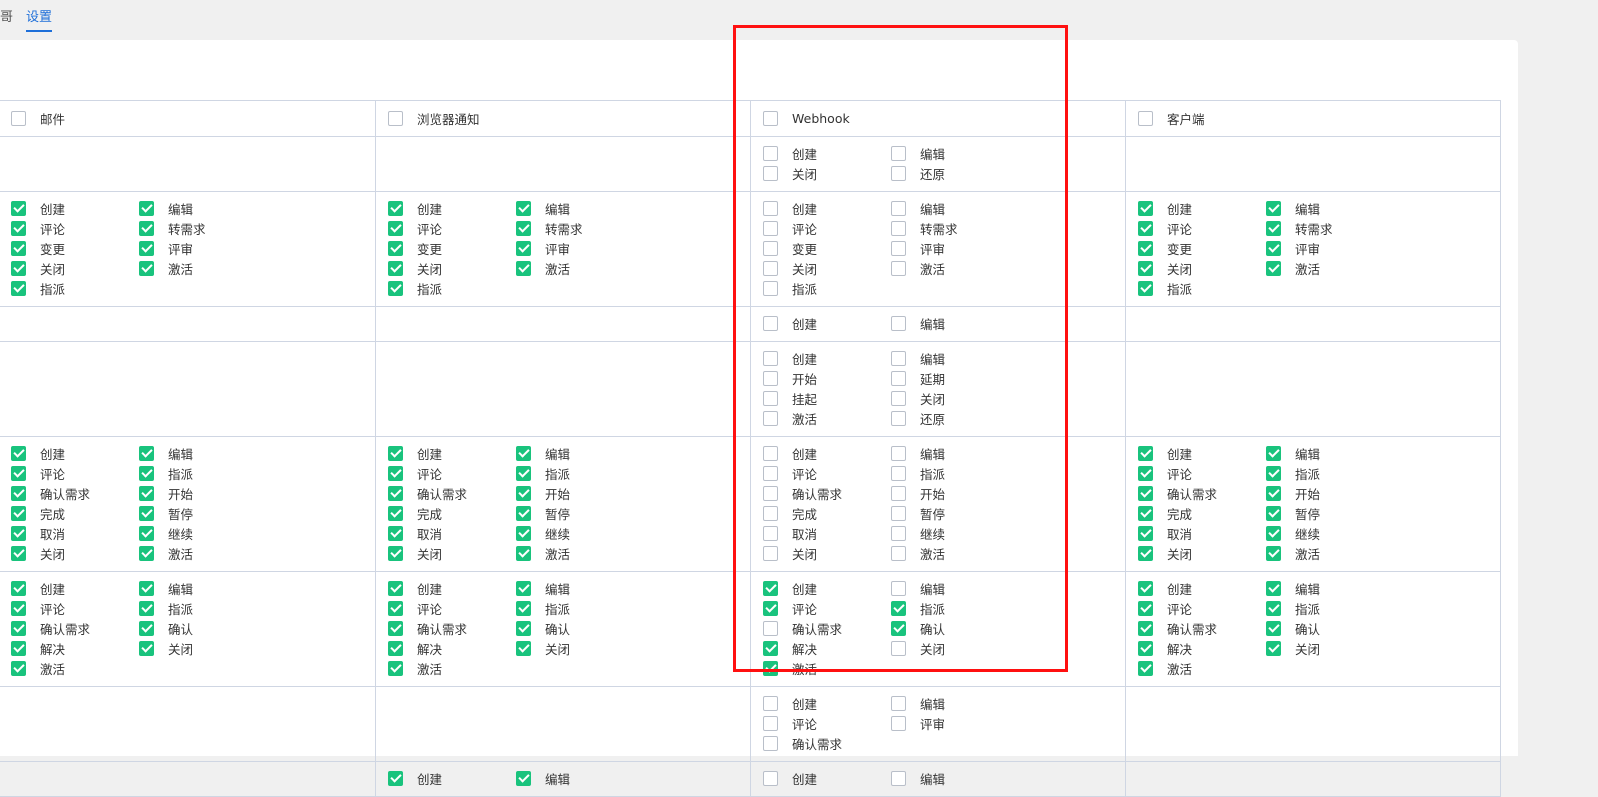  What do you see at coordinates (955, 173) in the screenshot?
I see `checkbox-option: 还原` at bounding box center [955, 173].